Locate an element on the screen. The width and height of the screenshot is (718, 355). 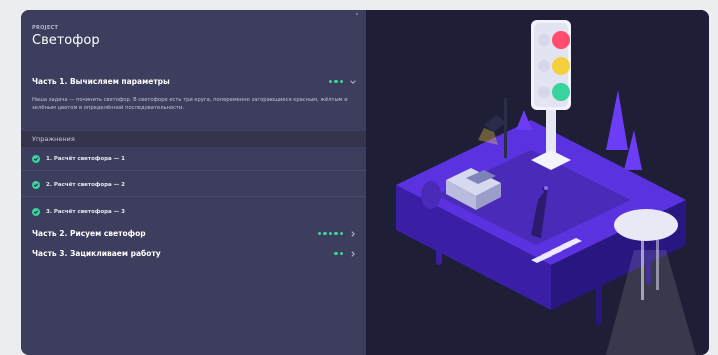
exercise-label: 3. Расчёт светофора — 3 is located at coordinates (85, 211).